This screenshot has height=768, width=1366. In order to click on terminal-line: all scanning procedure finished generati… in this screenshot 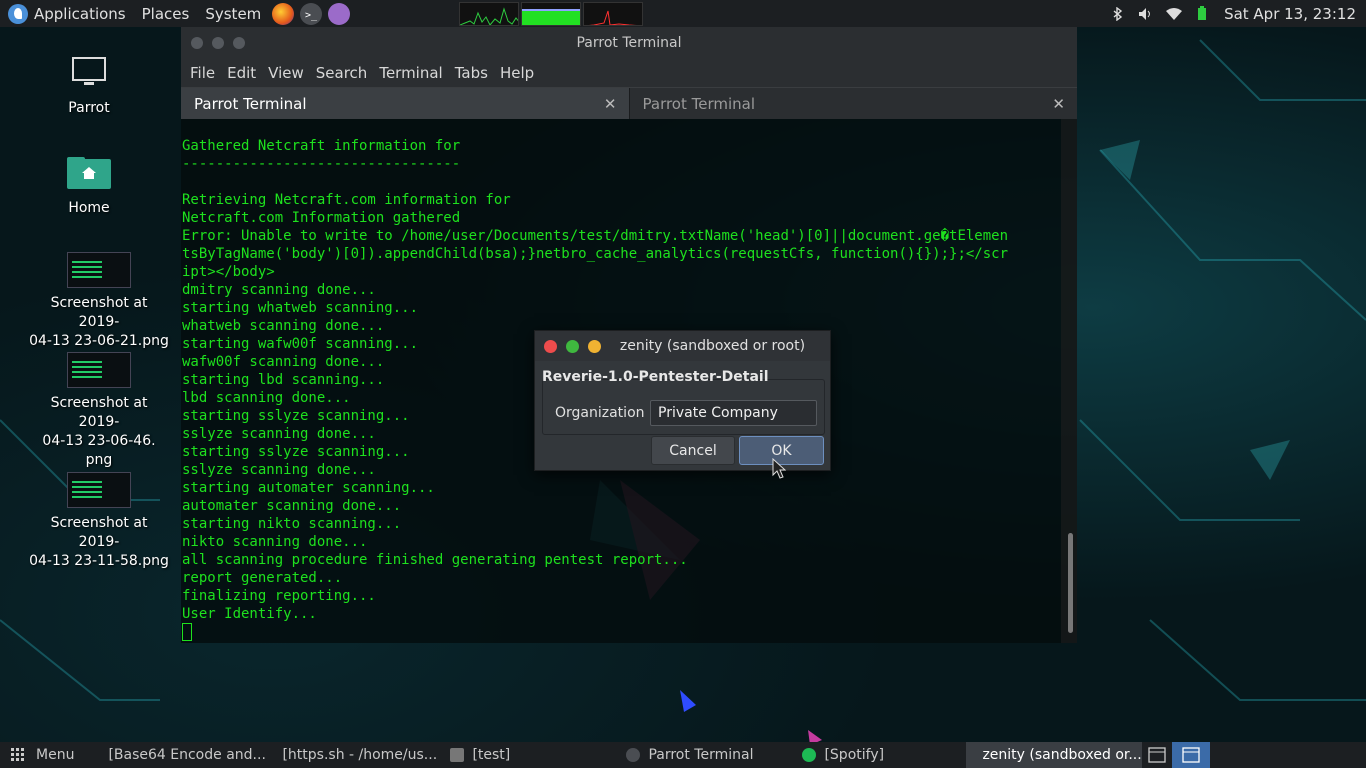, I will do `click(435, 560)`.